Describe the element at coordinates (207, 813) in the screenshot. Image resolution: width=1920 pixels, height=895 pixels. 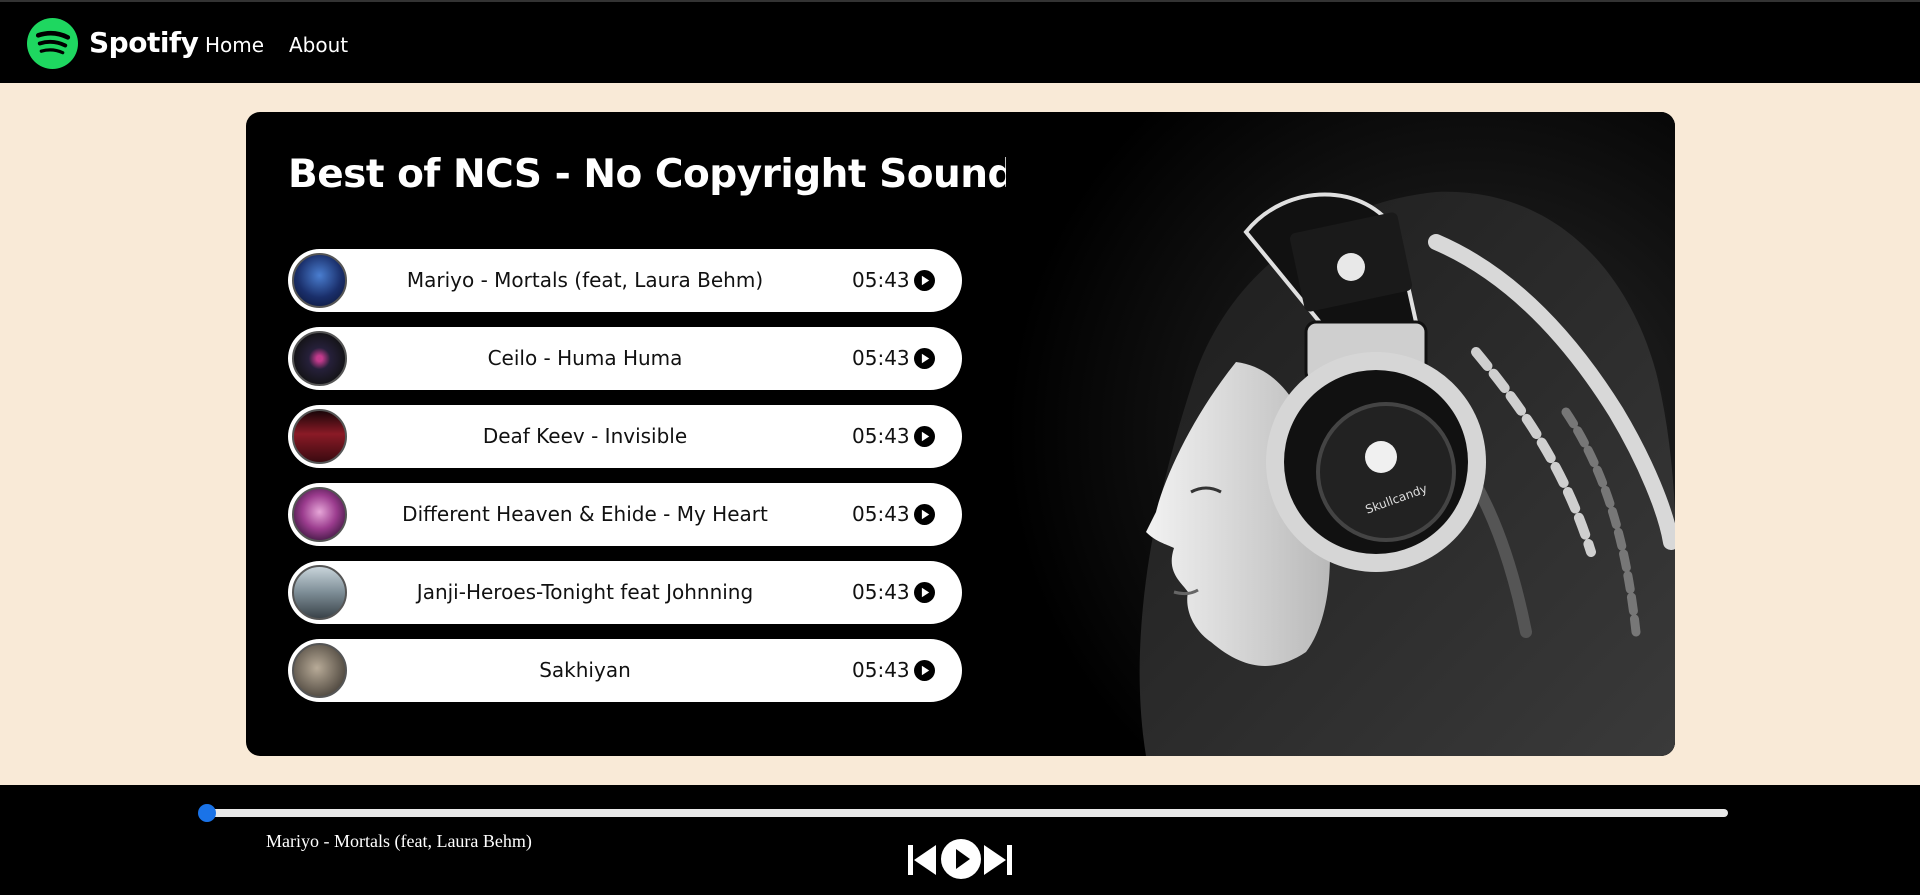
I see `progress-thumb` at that location.